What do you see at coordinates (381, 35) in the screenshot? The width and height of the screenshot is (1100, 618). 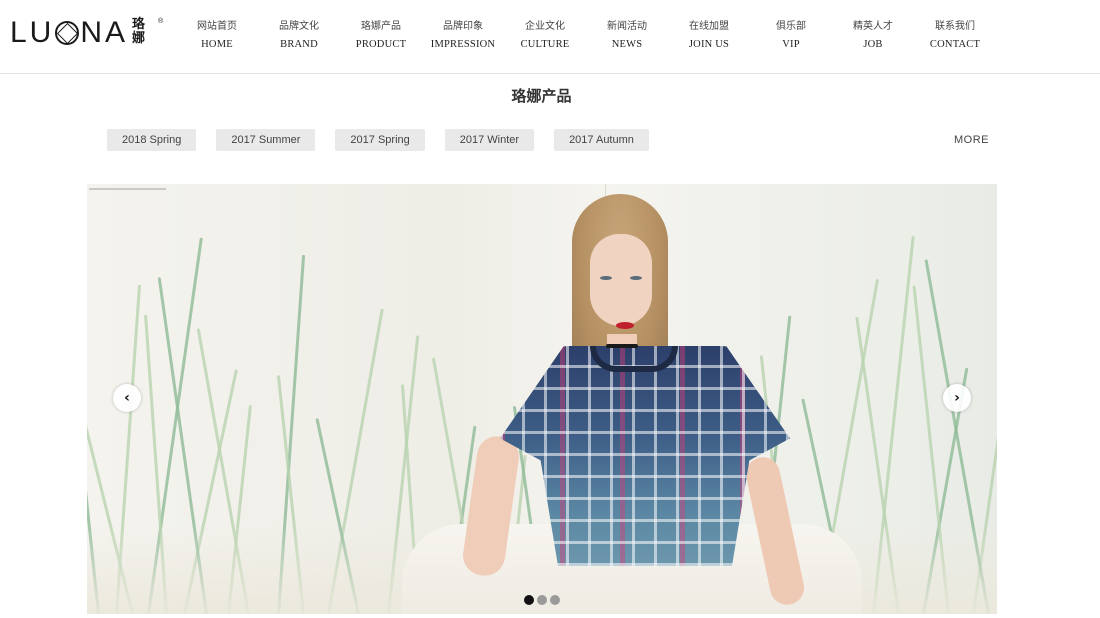 I see `nav-item-product: 珞娜产品 PRODUCT` at bounding box center [381, 35].